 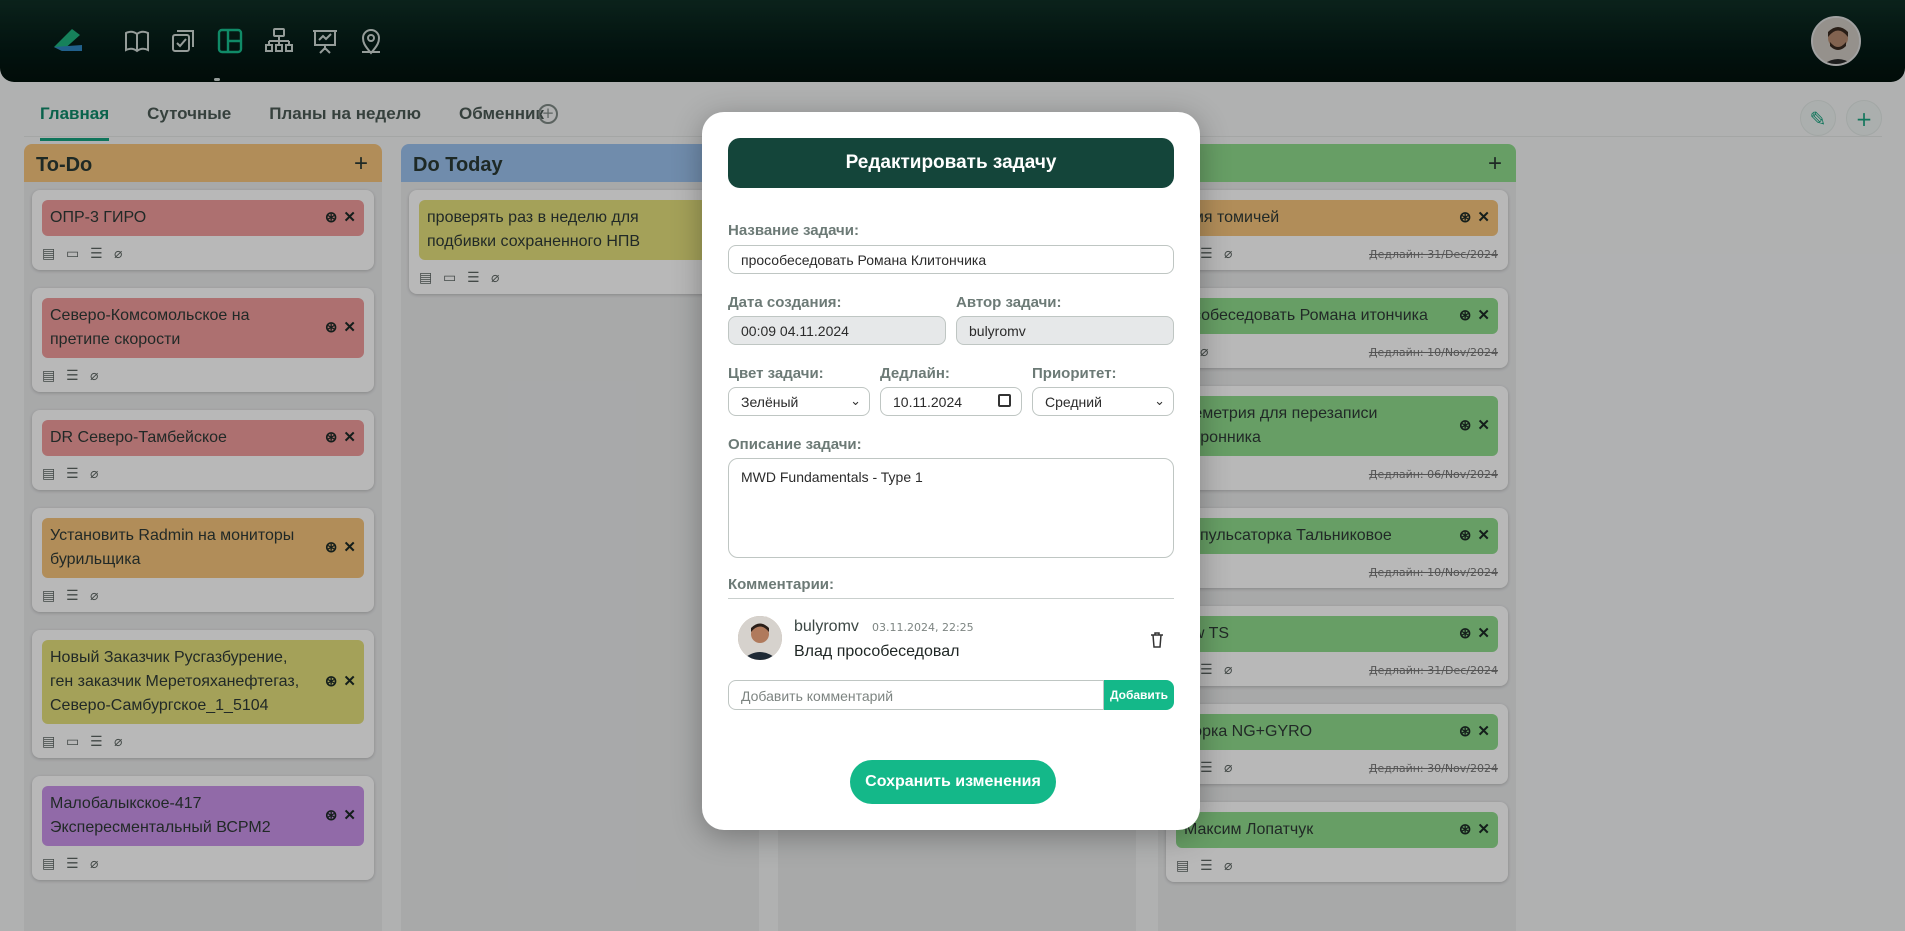 What do you see at coordinates (1103, 401) in the screenshot?
I see `priority-select: Средний ⌄` at bounding box center [1103, 401].